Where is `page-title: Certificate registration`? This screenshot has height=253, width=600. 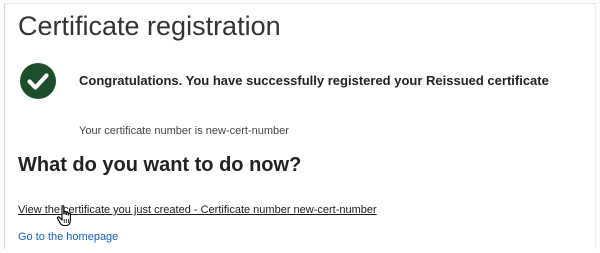 page-title: Certificate registration is located at coordinates (149, 26).